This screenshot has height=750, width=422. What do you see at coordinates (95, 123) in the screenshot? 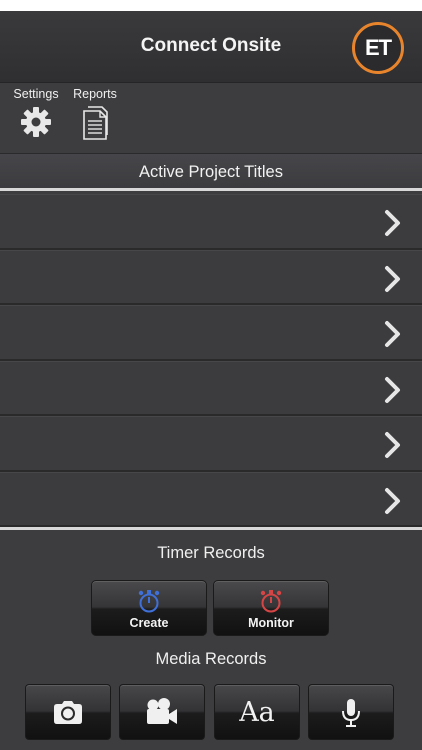
I see `document-icon` at bounding box center [95, 123].